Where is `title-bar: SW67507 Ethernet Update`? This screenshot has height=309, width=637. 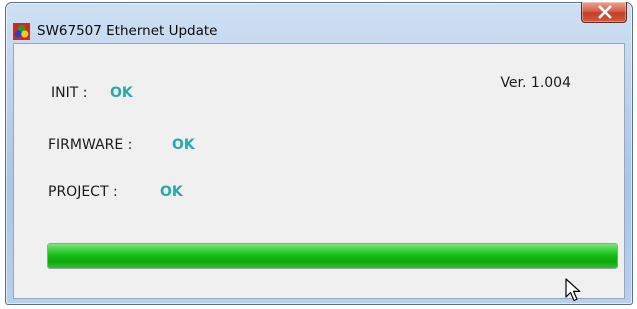 title-bar: SW67507 Ethernet Update is located at coordinates (319, 22).